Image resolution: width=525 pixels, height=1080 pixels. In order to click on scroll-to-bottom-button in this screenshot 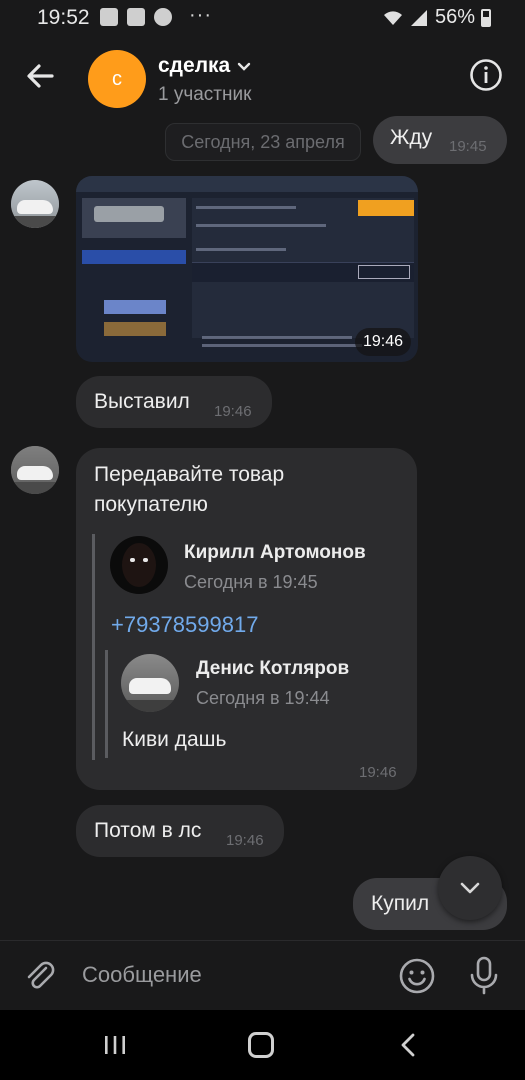, I will do `click(470, 888)`.